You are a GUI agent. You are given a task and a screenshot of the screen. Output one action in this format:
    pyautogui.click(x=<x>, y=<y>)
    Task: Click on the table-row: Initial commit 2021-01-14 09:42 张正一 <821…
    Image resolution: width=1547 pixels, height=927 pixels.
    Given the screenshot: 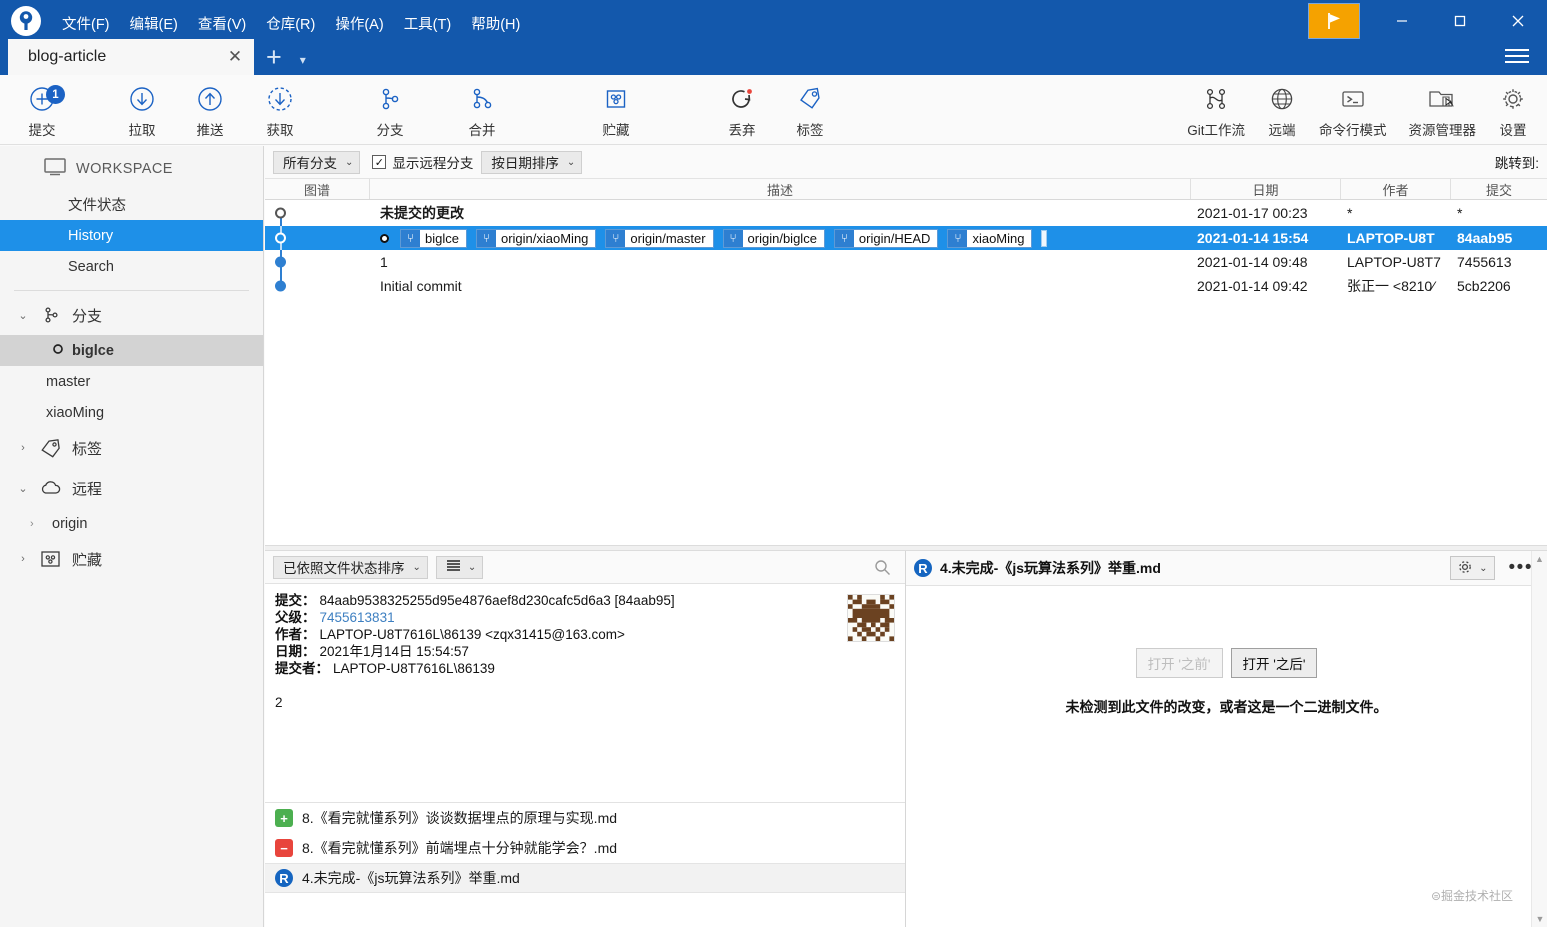 What is the action you would take?
    pyautogui.click(x=906, y=286)
    